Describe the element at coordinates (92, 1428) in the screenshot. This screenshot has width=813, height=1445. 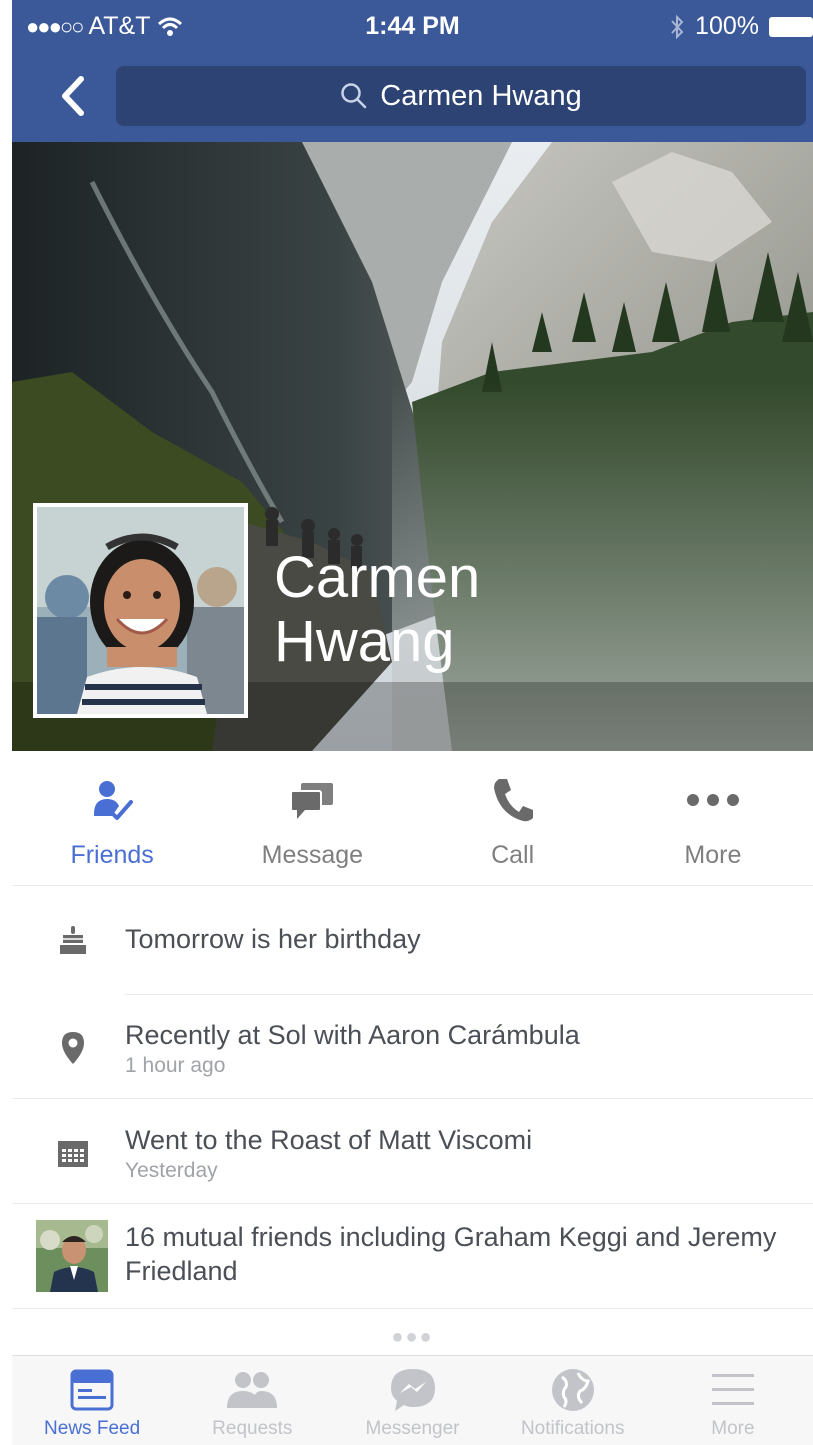
I see `tab-news-feed-label: News Feed` at that location.